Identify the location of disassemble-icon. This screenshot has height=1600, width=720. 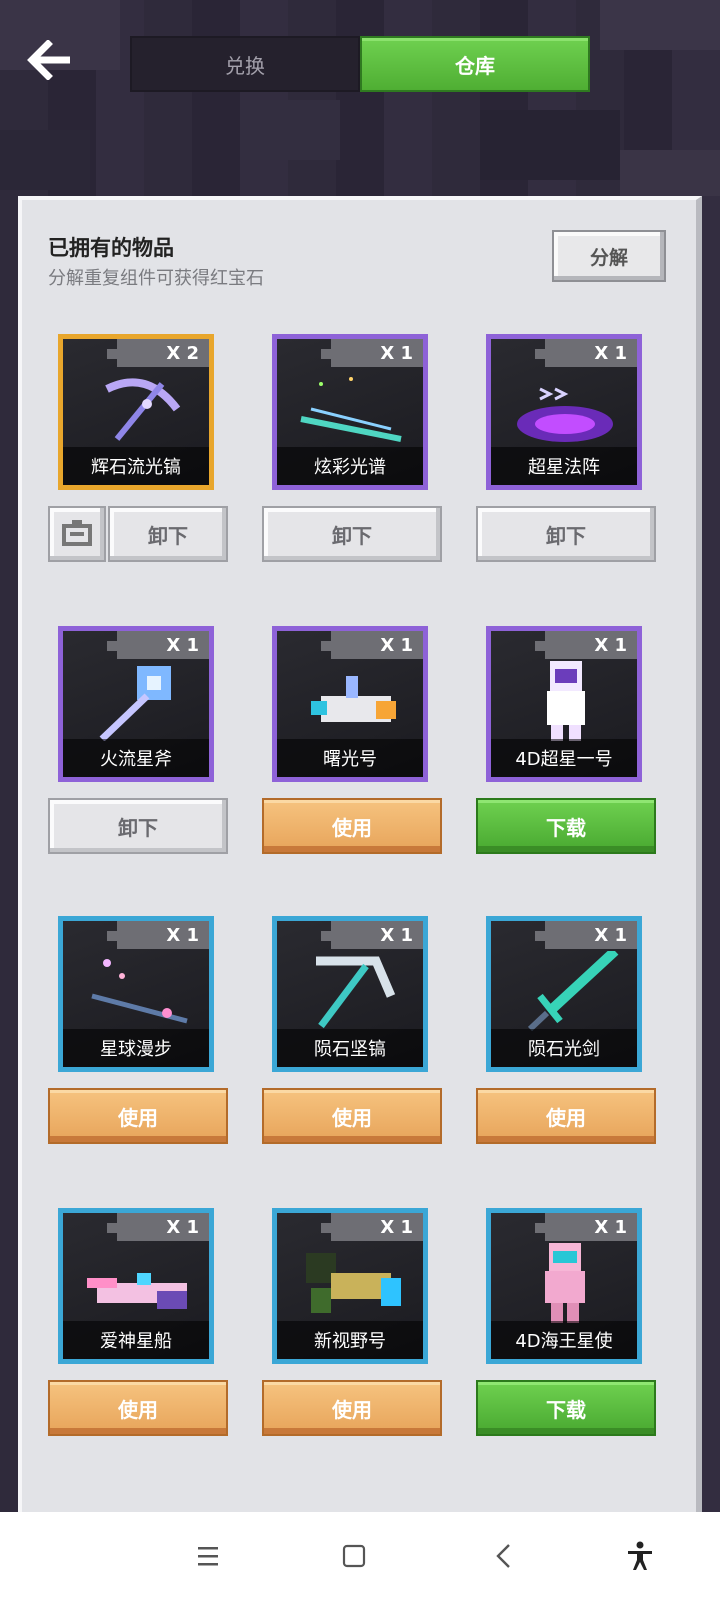
(77, 533).